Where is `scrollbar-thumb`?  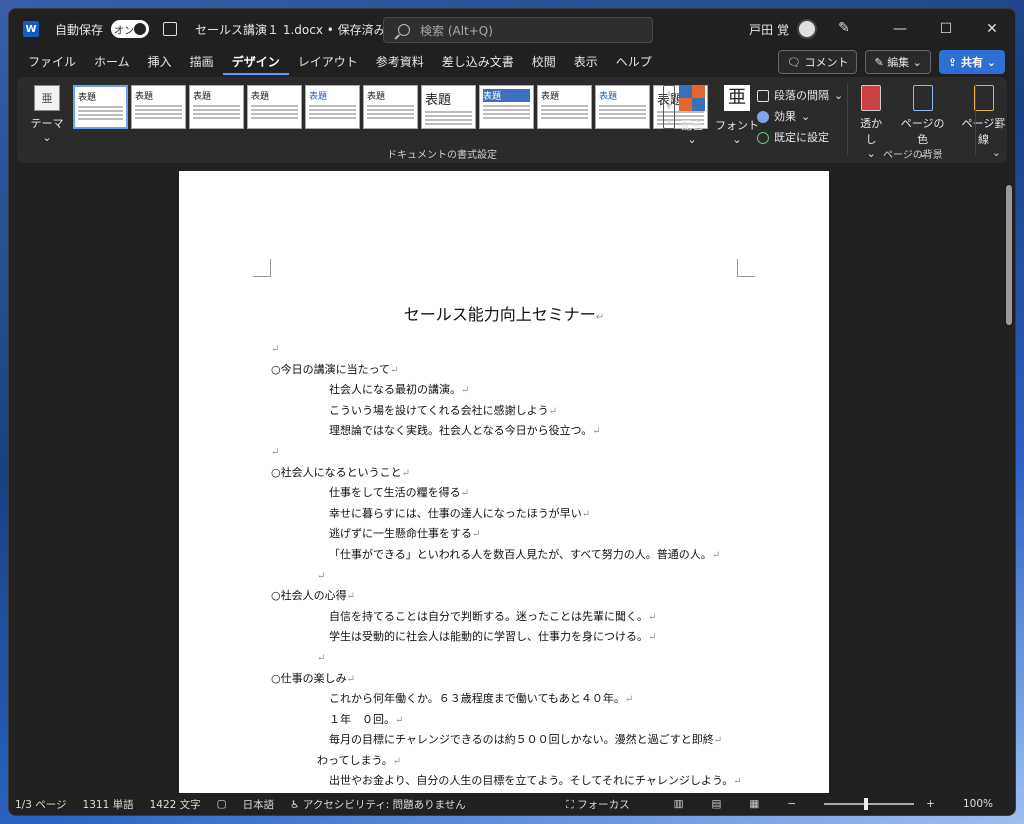 scrollbar-thumb is located at coordinates (1009, 255).